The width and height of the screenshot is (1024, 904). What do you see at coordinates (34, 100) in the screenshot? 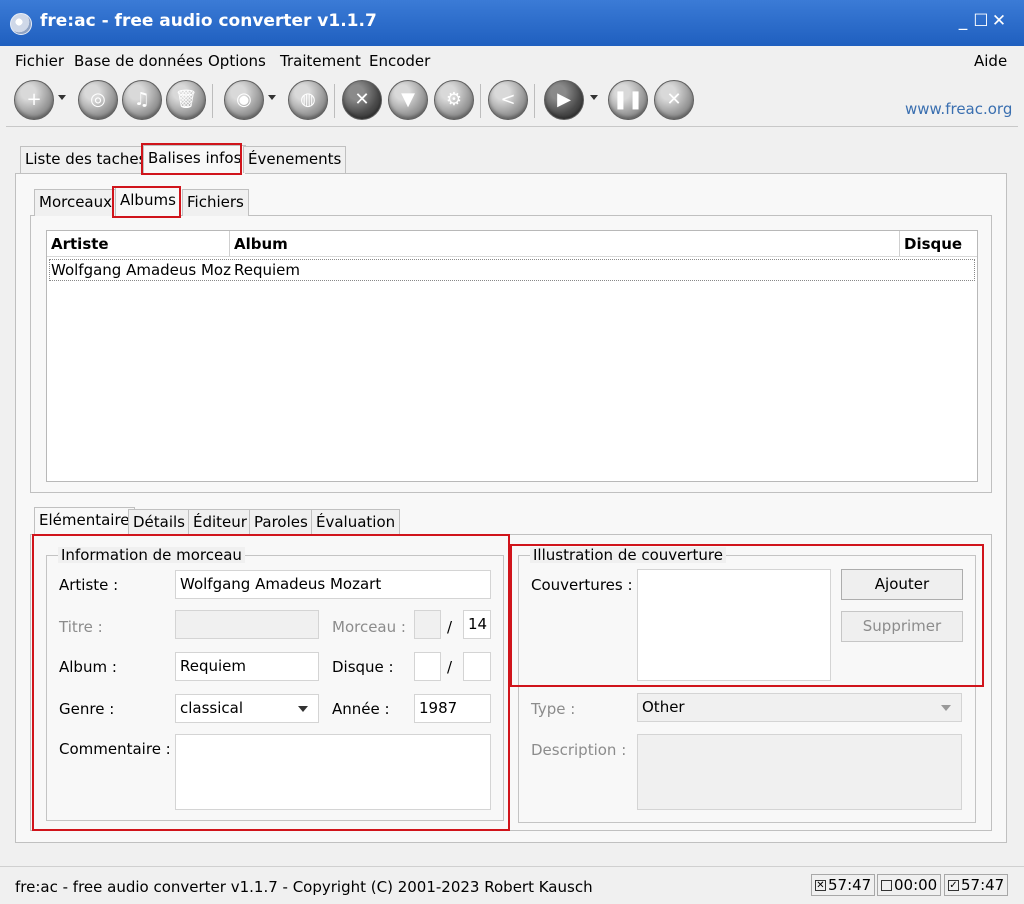
I see `add-files-icon: +` at bounding box center [34, 100].